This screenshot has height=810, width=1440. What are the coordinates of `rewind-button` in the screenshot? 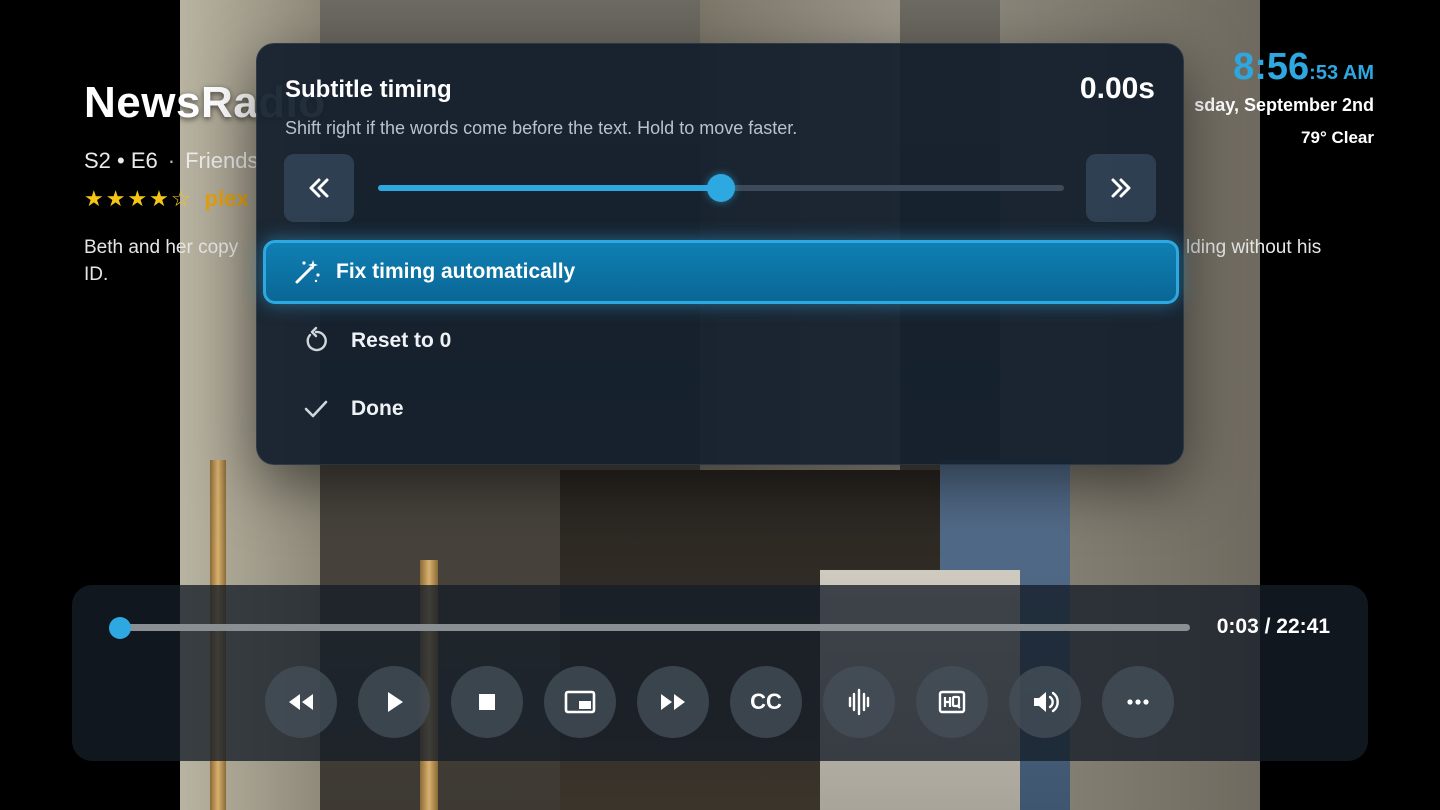 It's located at (301, 702).